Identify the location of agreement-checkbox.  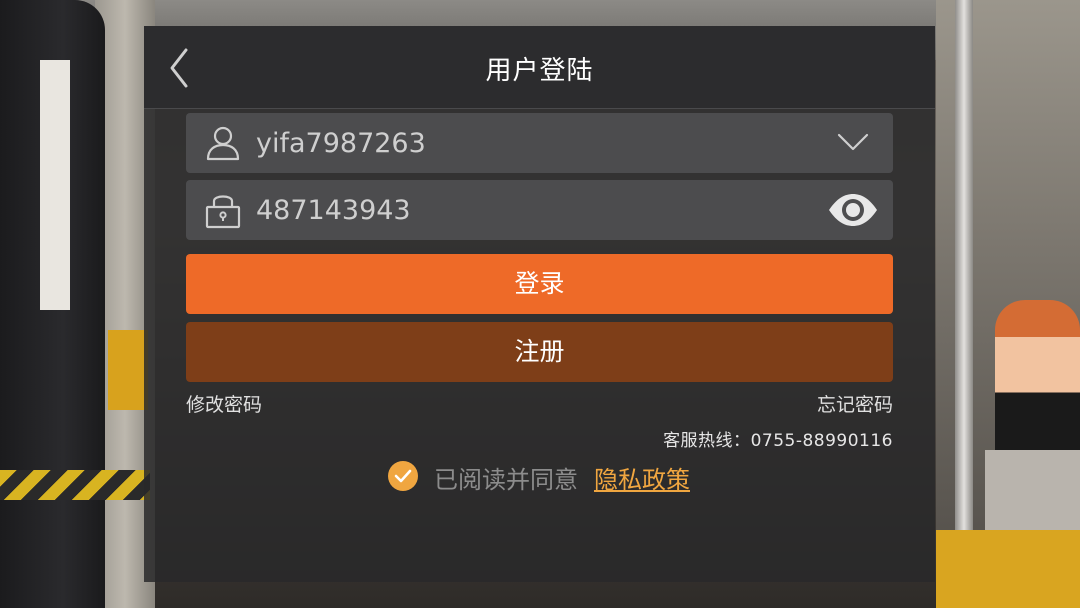
(403, 476).